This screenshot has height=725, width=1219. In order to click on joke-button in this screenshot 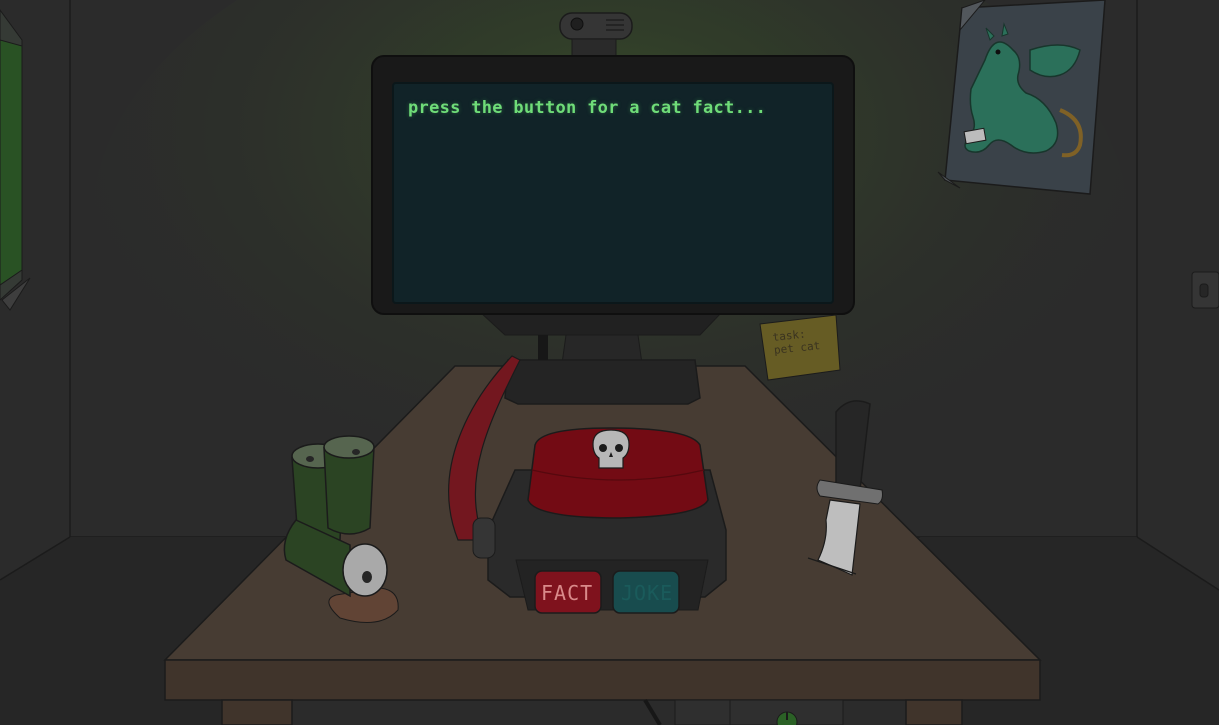, I will do `click(646, 592)`.